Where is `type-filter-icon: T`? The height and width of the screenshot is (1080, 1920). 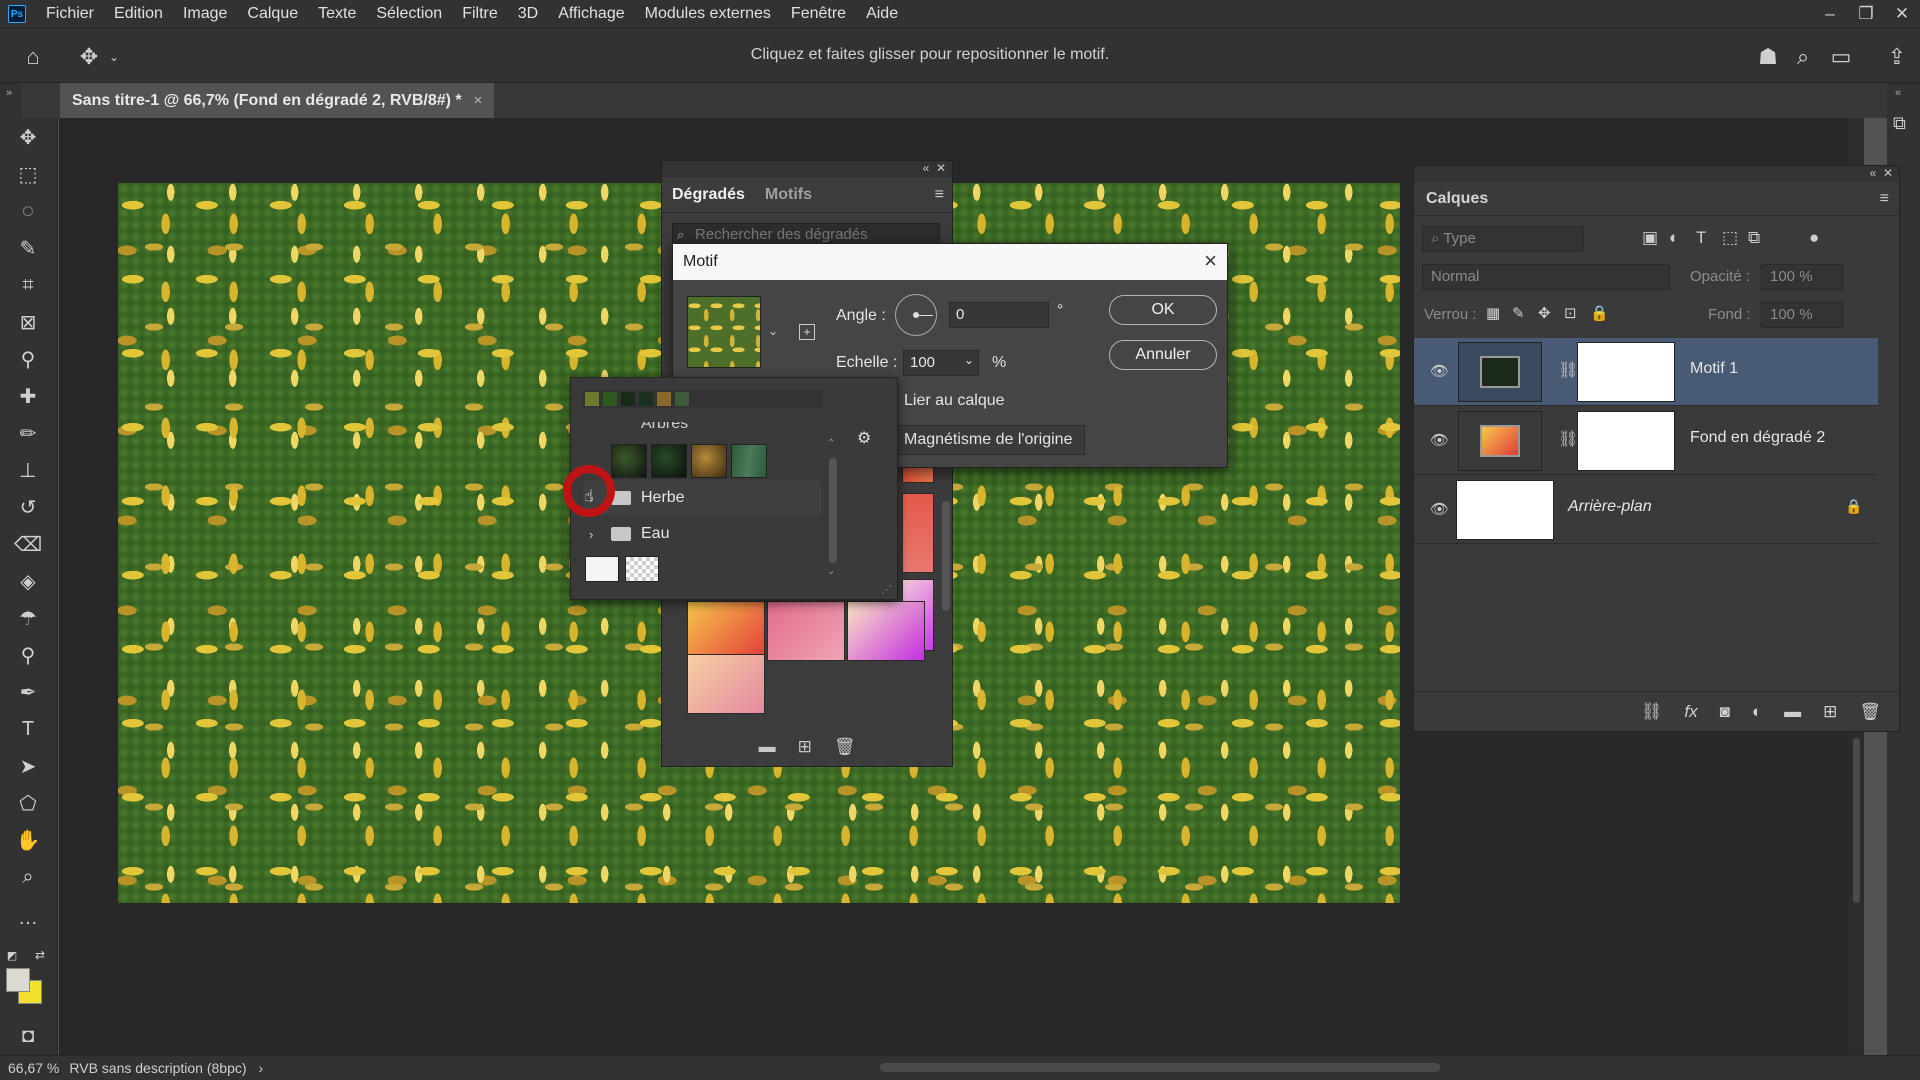 type-filter-icon: T is located at coordinates (1701, 238).